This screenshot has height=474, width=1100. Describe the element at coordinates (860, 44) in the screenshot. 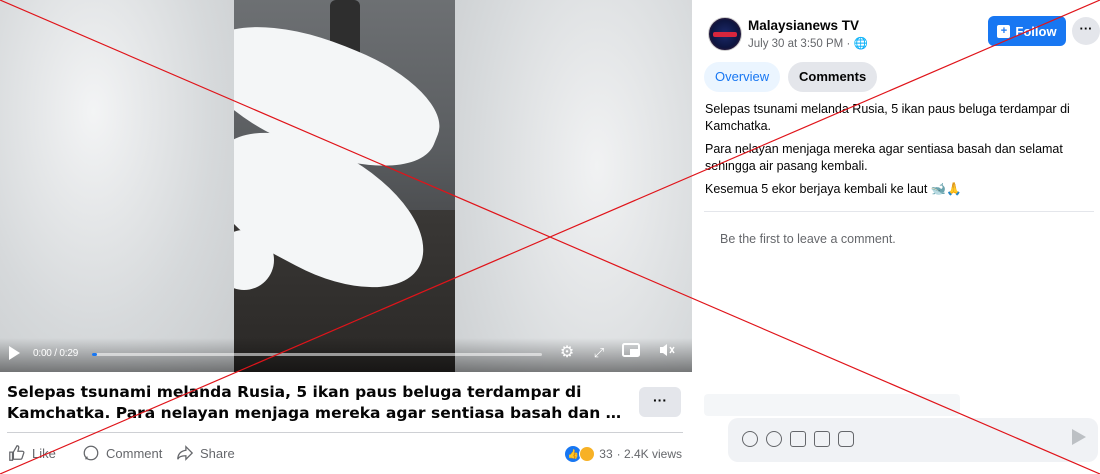

I see `globe-icon: 🌐` at that location.